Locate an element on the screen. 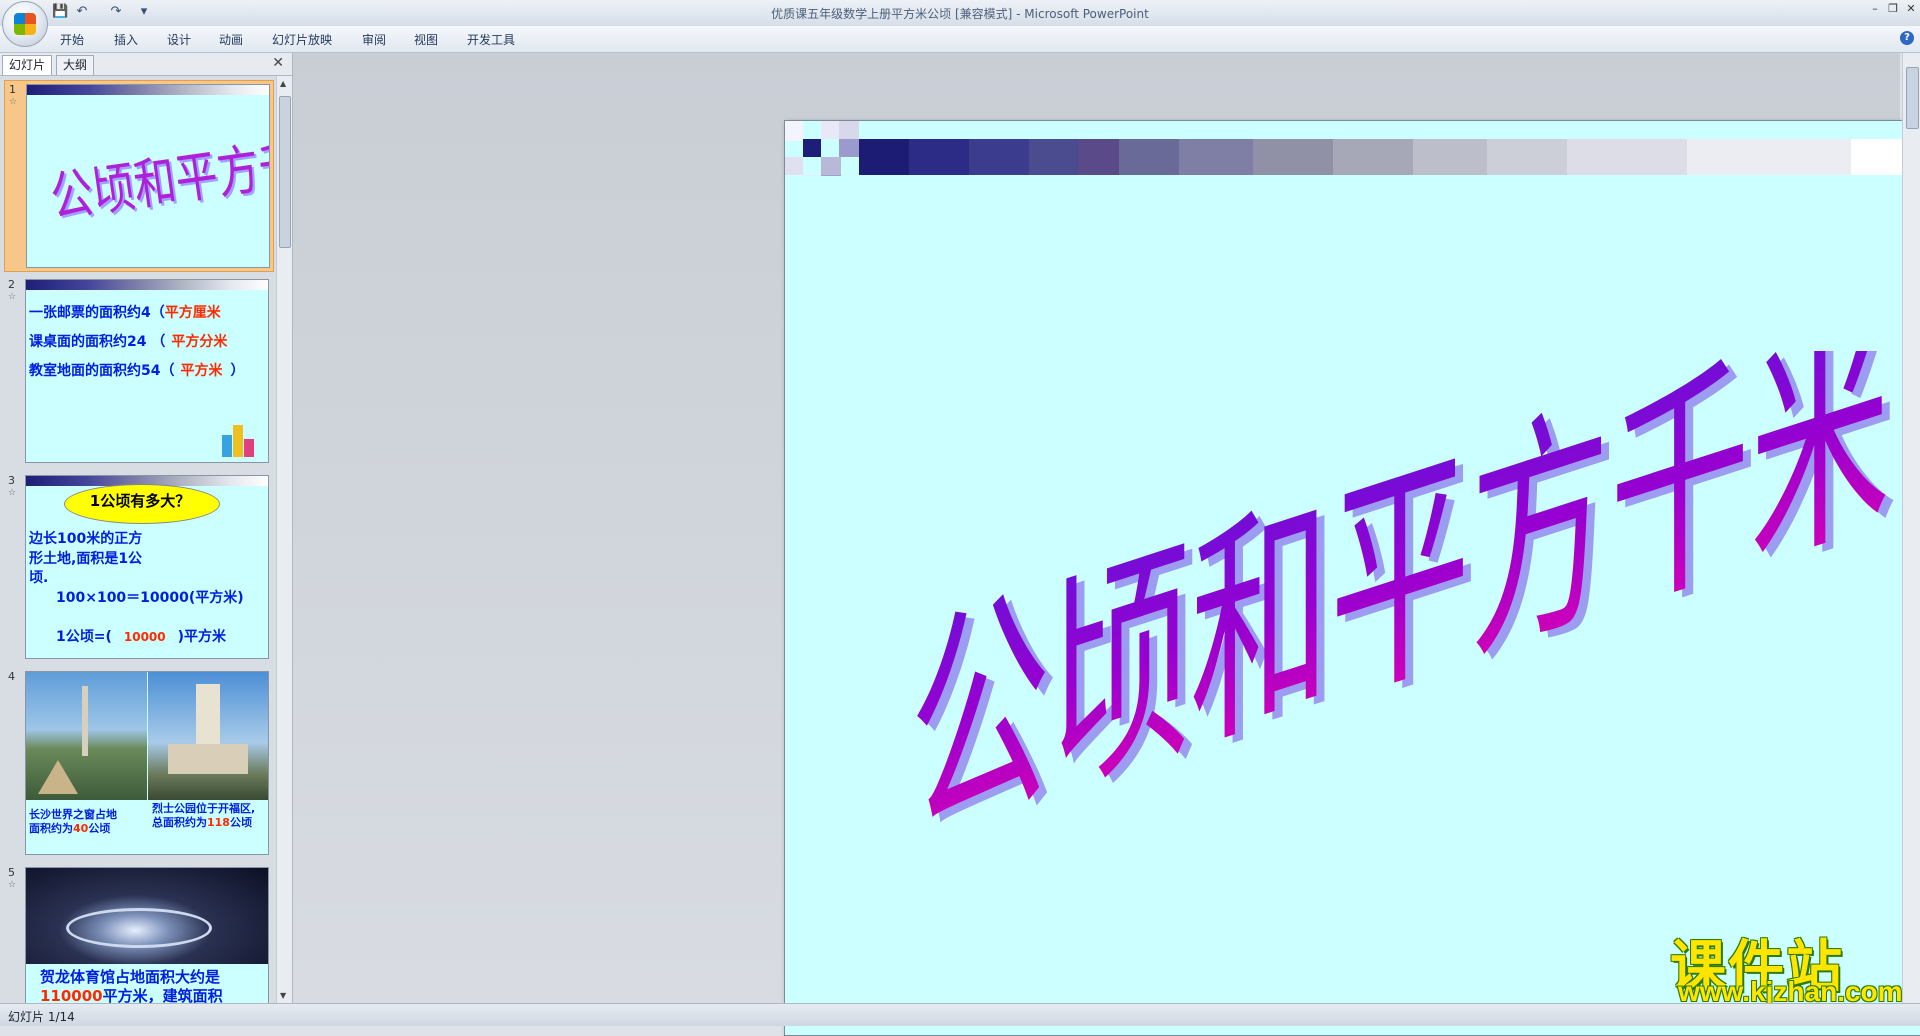 This screenshot has height=1036, width=1920. tab-animation: 动画 is located at coordinates (231, 39).